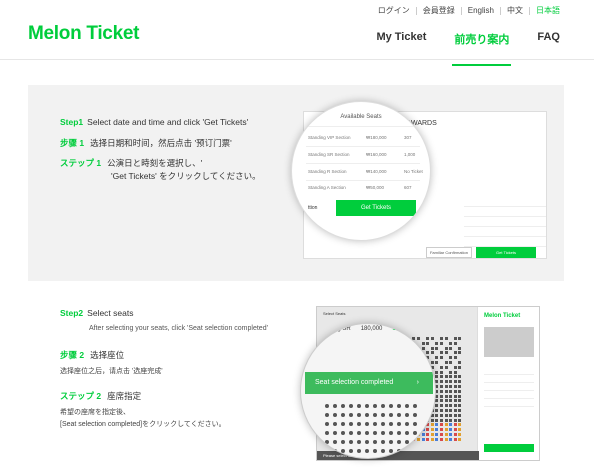 This screenshot has width=594, height=470. I want to click on seat-row: Standing R Section ₩140,000 No Ticket, so click(365, 171).